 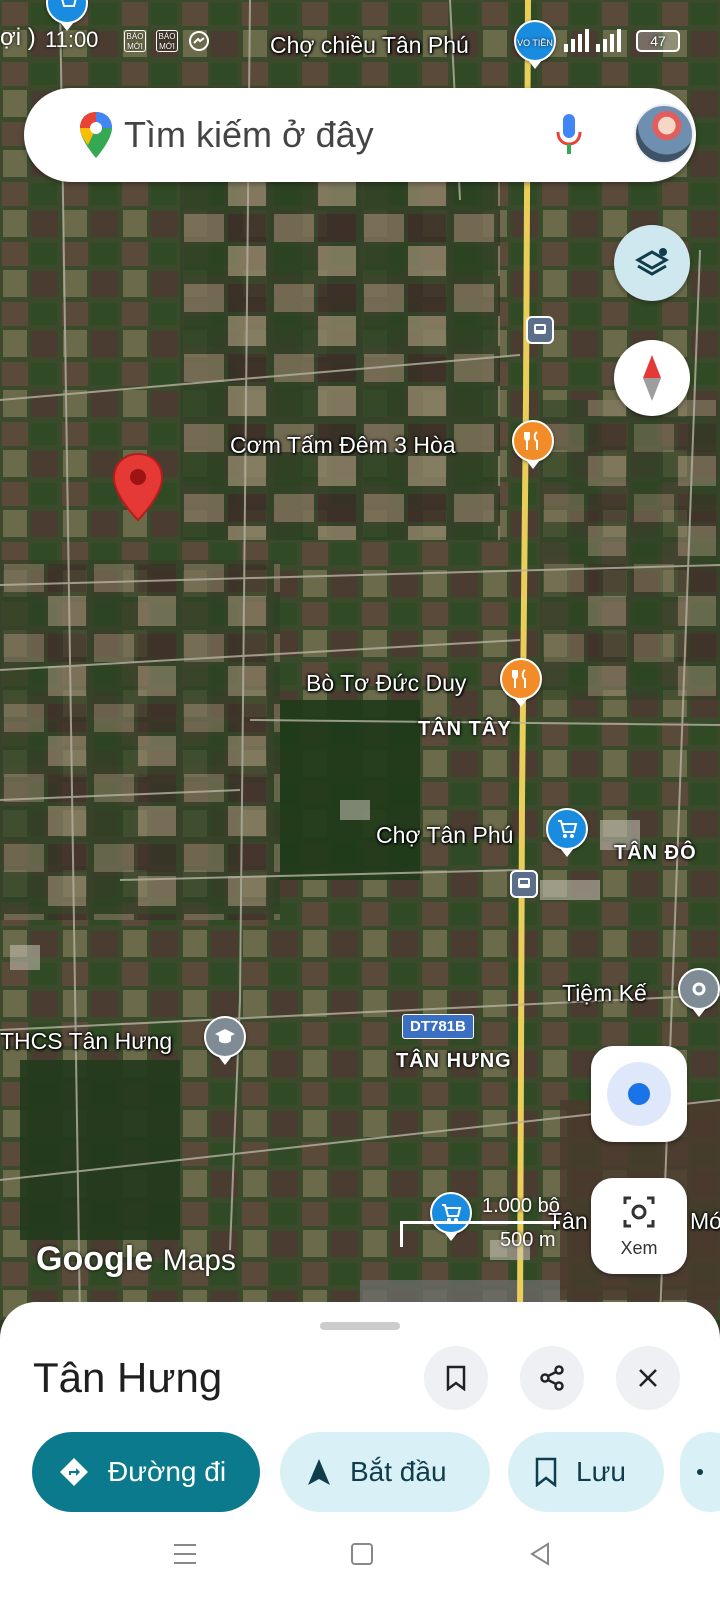 What do you see at coordinates (658, 41) in the screenshot?
I see `battery-indicator: 47` at bounding box center [658, 41].